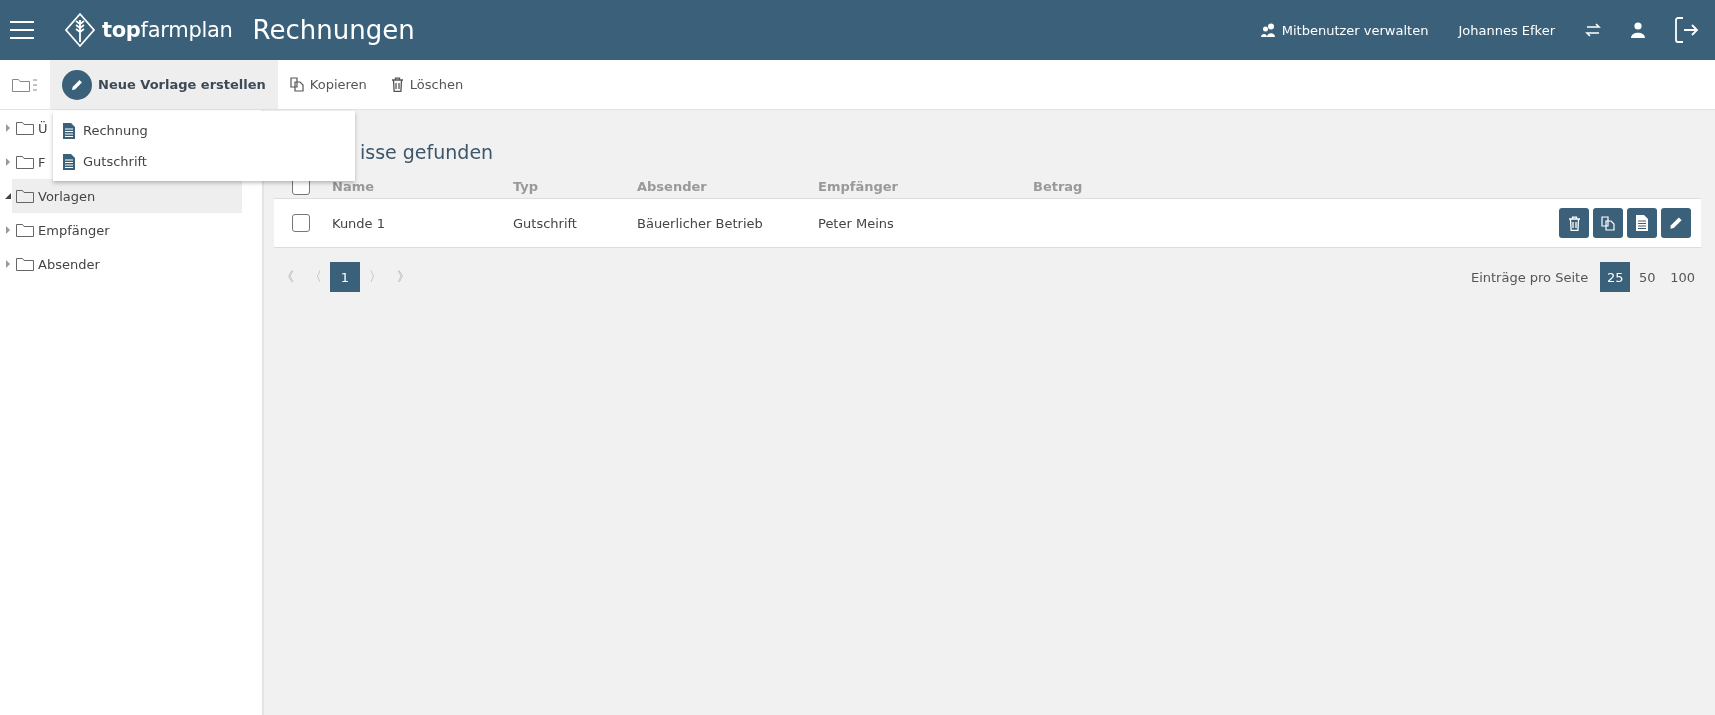 This screenshot has width=1715, height=715. What do you see at coordinates (167, 30) in the screenshot?
I see `brand-name: topfarmplan` at bounding box center [167, 30].